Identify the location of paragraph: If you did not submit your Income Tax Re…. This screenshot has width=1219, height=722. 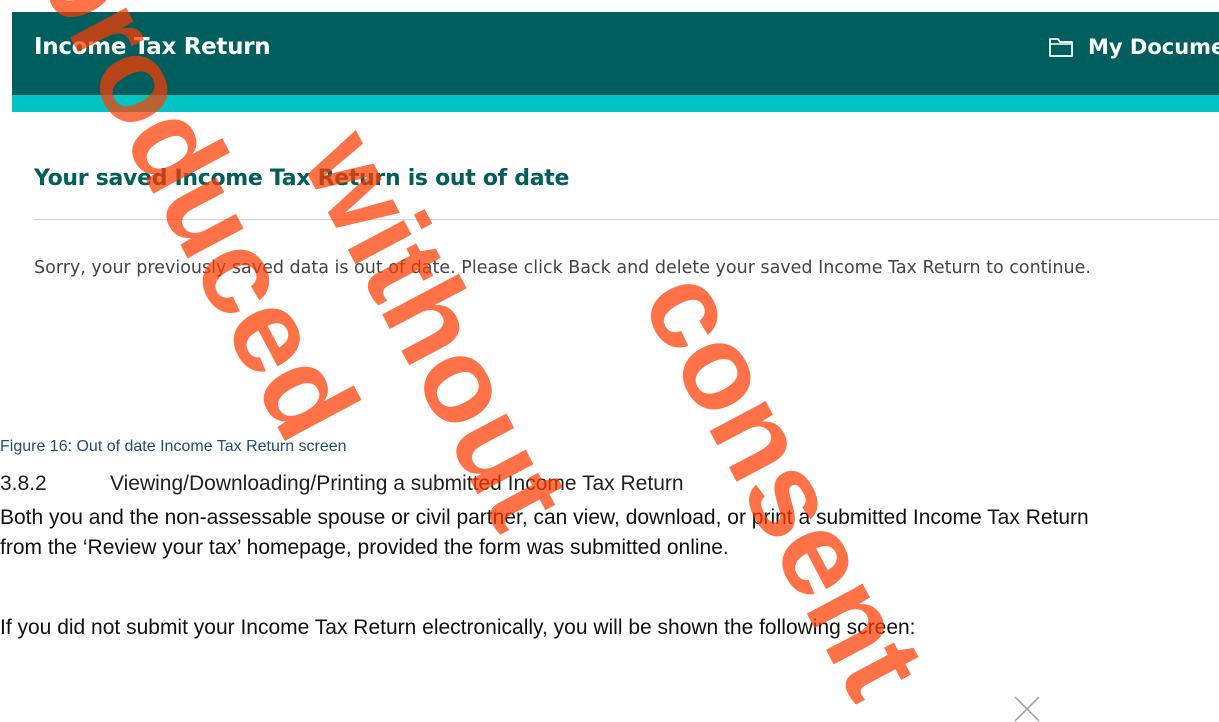
(458, 627).